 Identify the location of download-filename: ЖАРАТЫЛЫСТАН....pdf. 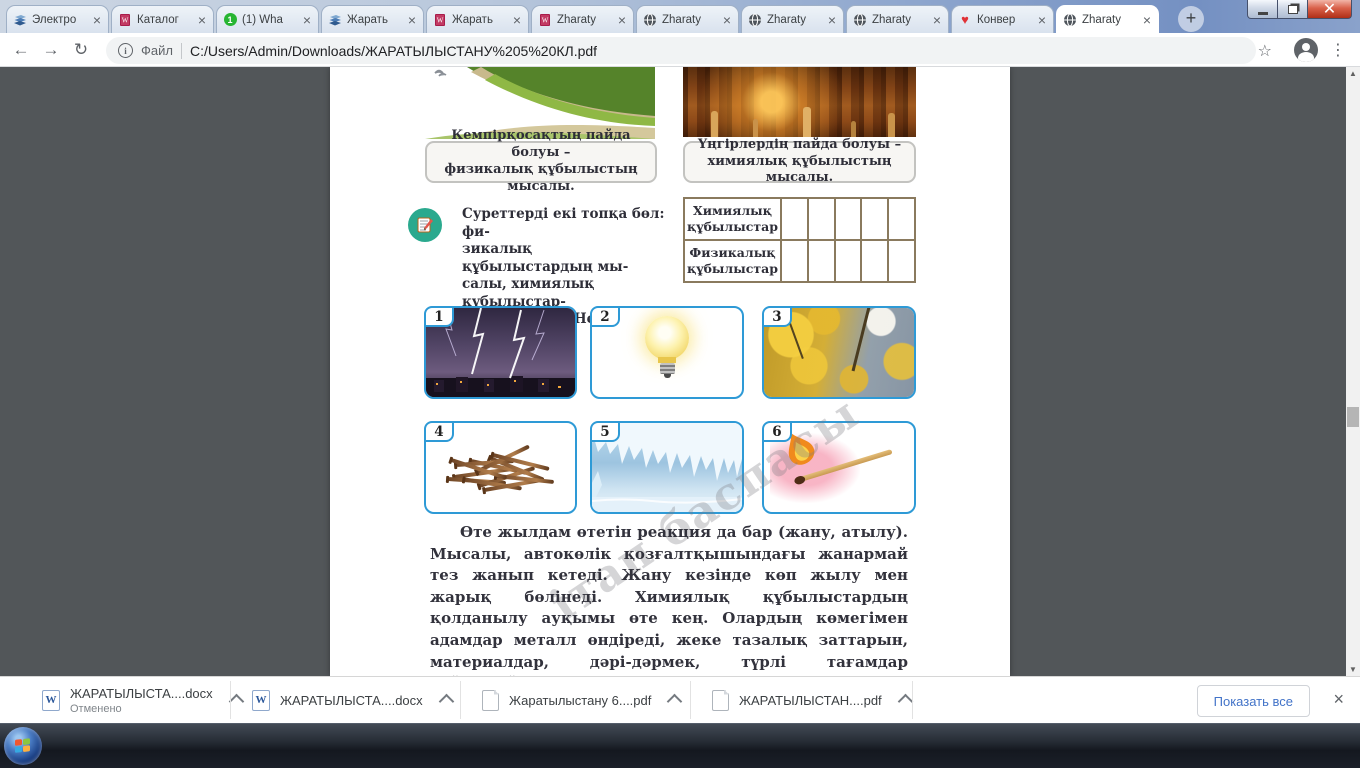
(810, 700).